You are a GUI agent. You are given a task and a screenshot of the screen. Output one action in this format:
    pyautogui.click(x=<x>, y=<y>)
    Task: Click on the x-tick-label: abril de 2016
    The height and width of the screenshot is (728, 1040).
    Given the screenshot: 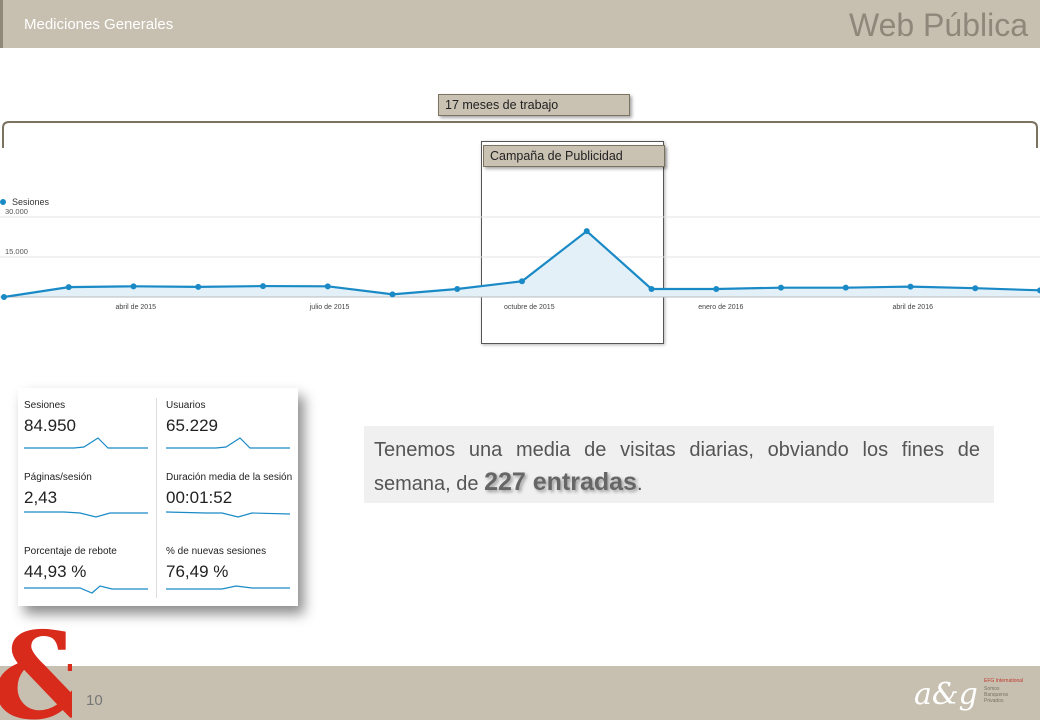 What is the action you would take?
    pyautogui.click(x=913, y=307)
    